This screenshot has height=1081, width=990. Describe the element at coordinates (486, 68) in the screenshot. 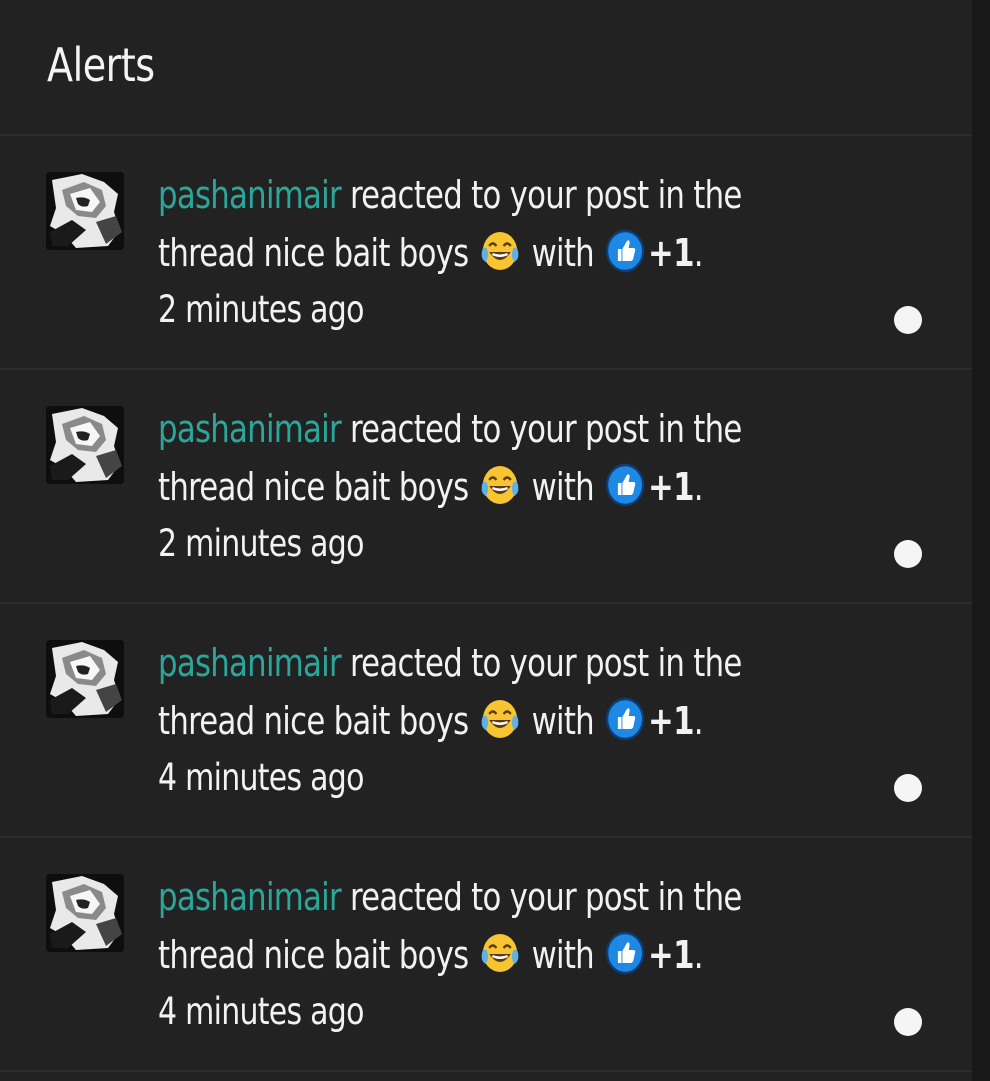

I see `alerts-header: Alerts` at that location.